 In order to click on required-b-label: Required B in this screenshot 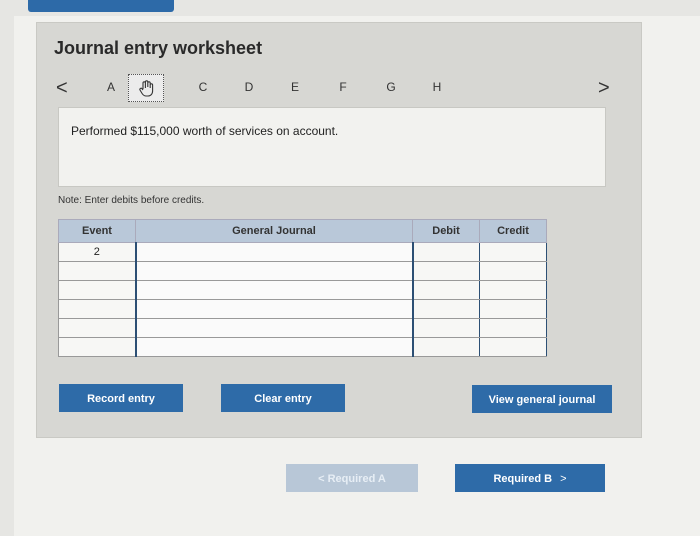, I will do `click(523, 479)`.